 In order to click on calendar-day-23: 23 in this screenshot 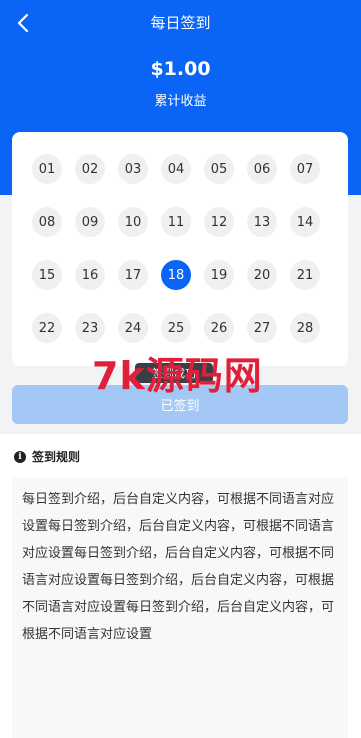, I will do `click(90, 328)`.